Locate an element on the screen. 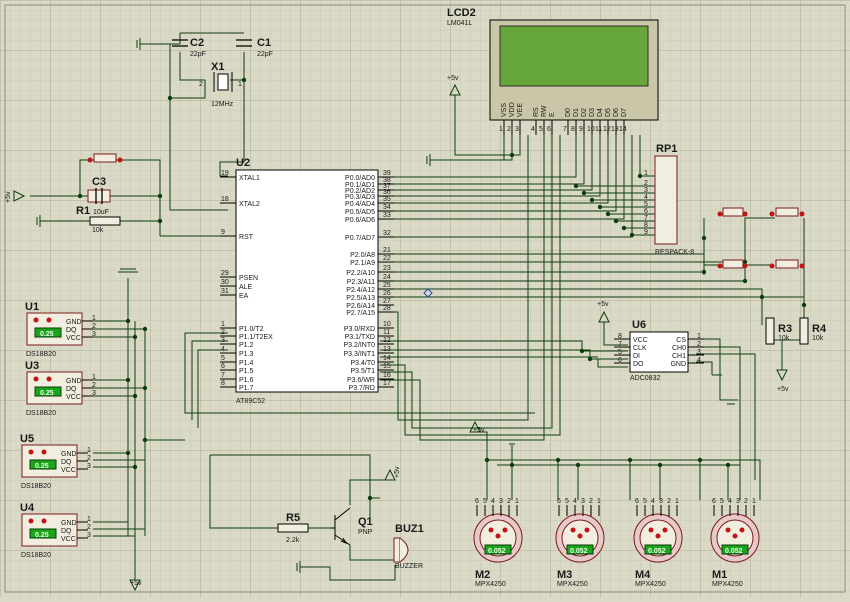 The height and width of the screenshot is (602, 850). vcc-label-sensors: +5v is located at coordinates (136, 583).